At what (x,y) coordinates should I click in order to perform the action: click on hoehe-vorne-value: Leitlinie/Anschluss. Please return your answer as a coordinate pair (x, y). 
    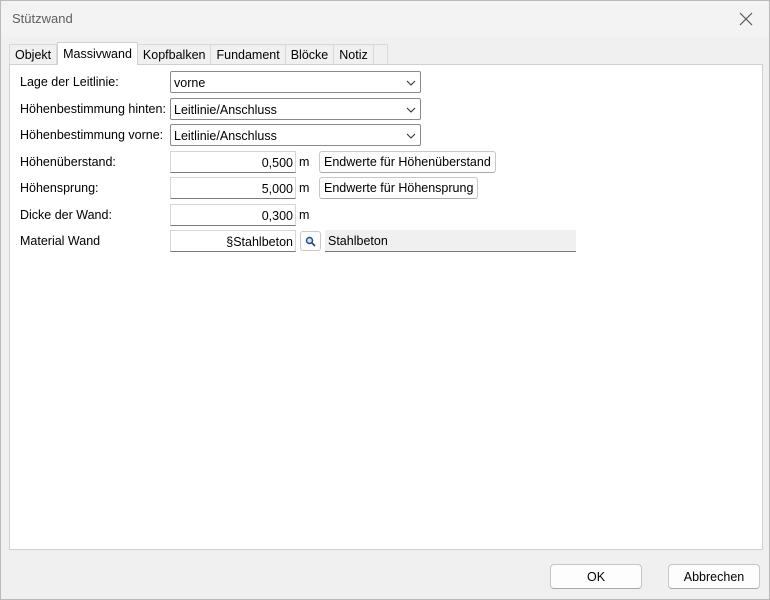
    Looking at the image, I should click on (225, 136).